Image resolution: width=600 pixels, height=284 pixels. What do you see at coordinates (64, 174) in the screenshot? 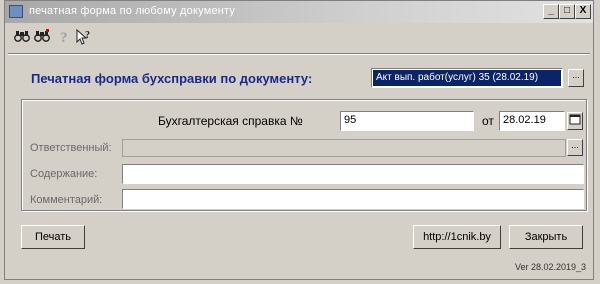
I see `content-label: Содержание:` at bounding box center [64, 174].